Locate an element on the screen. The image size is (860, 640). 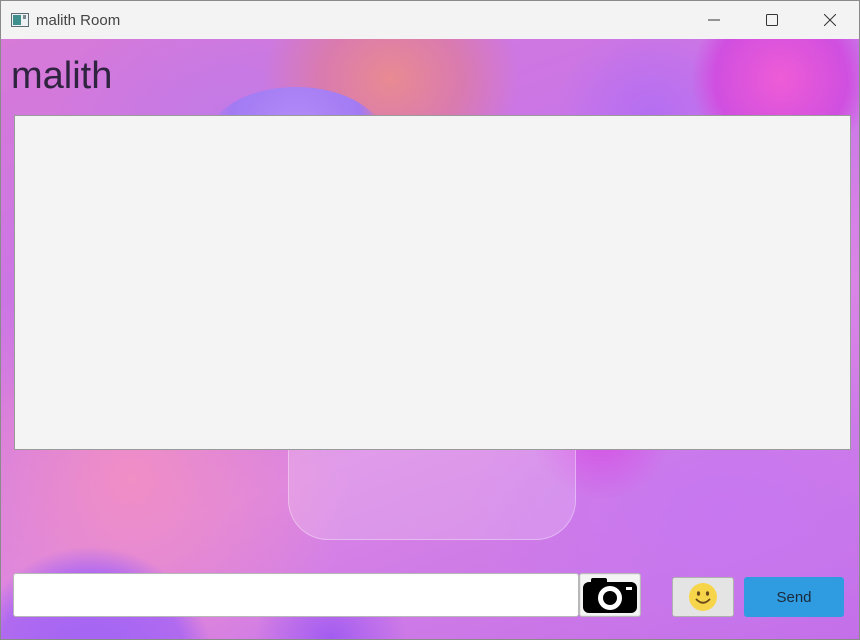
maximize-icon is located at coordinates (772, 20).